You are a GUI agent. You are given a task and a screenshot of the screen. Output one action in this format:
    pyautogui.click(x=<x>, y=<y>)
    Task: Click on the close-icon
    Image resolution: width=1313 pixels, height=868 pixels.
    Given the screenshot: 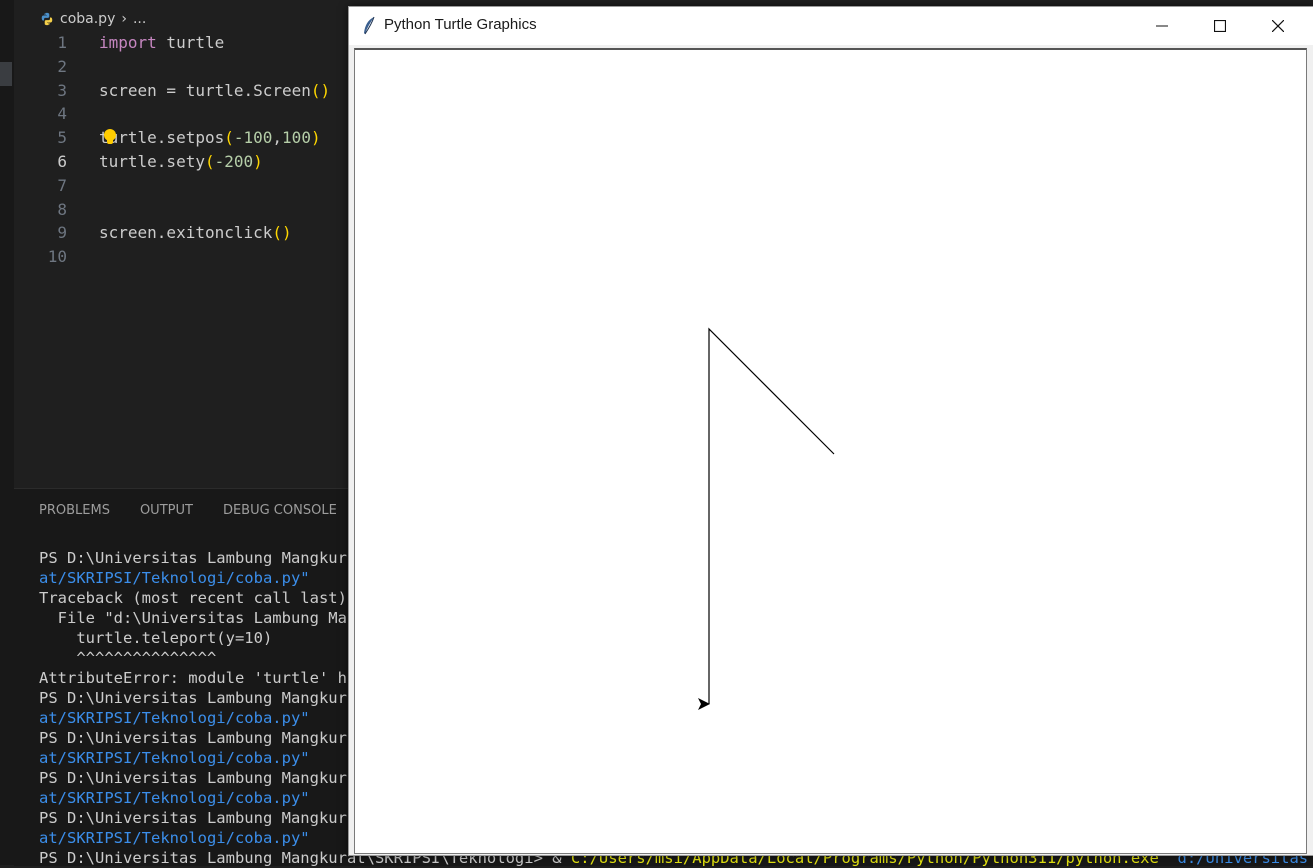 What is the action you would take?
    pyautogui.click(x=1278, y=26)
    